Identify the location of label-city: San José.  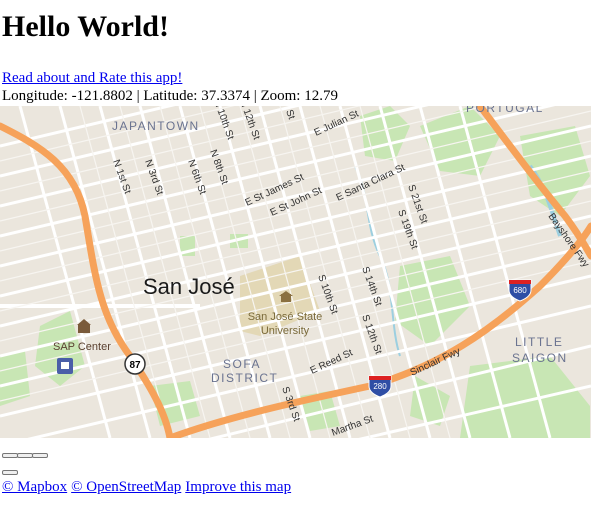
(189, 286).